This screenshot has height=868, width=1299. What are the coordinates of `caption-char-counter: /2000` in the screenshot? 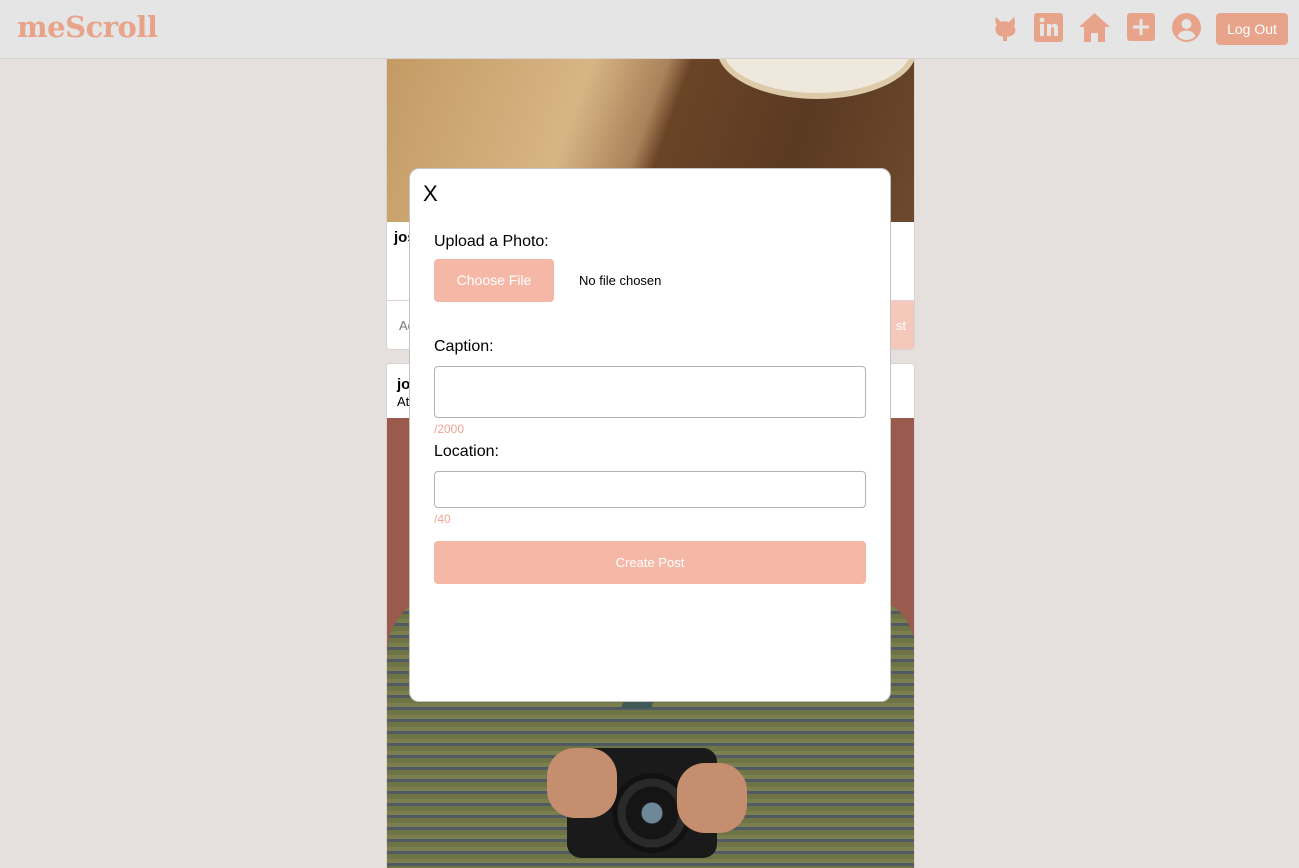 It's located at (449, 429).